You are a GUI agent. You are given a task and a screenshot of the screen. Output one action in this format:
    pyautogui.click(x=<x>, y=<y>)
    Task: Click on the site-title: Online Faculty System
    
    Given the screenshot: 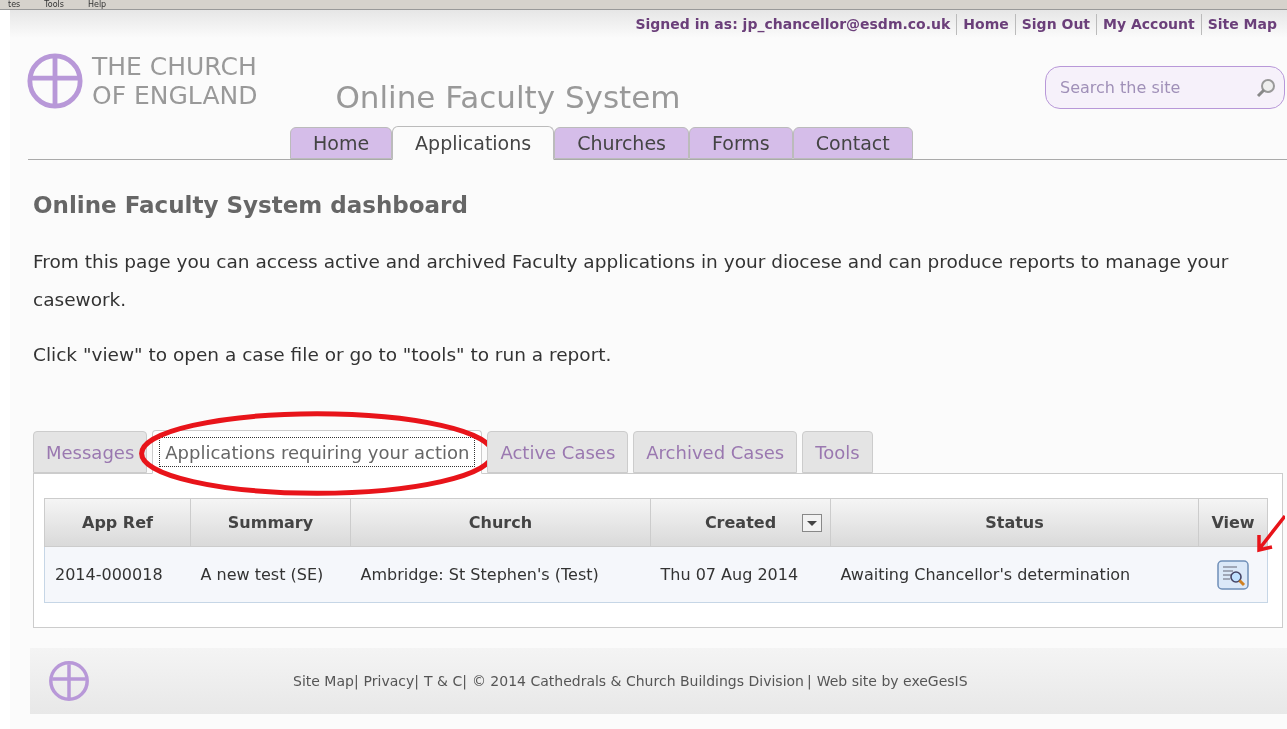 What is the action you would take?
    pyautogui.click(x=508, y=97)
    